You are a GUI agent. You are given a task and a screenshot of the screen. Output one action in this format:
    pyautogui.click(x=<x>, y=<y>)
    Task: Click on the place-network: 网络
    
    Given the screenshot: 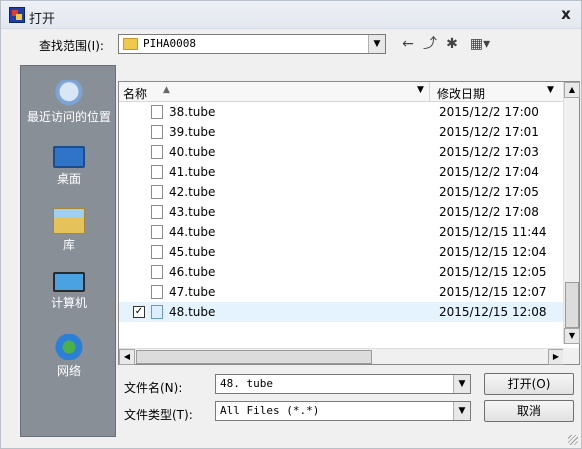 What is the action you would take?
    pyautogui.click(x=69, y=356)
    